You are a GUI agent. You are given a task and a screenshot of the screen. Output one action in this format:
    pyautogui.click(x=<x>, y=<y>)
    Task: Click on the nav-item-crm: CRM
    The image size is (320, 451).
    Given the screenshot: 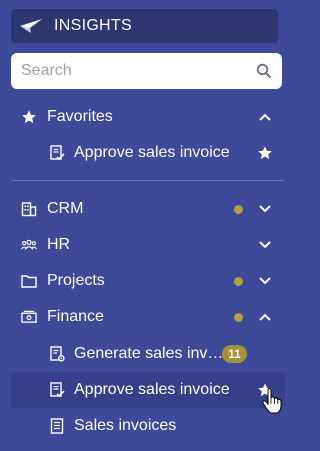 What is the action you would take?
    pyautogui.click(x=146, y=209)
    